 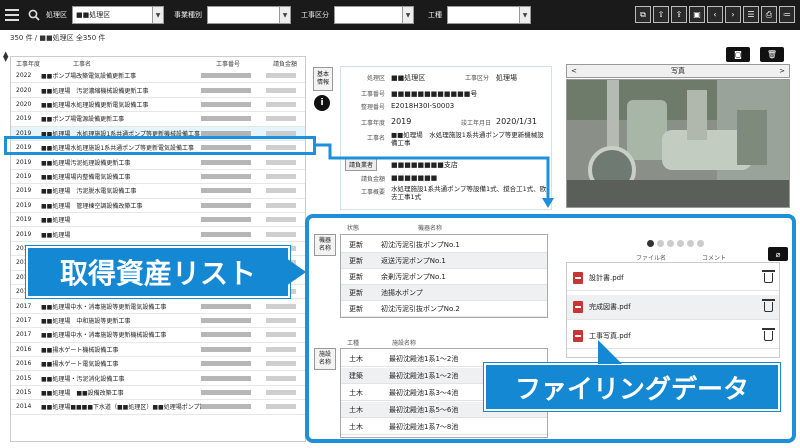 I want to click on file-row: 設計書.pdf, so click(x=673, y=278).